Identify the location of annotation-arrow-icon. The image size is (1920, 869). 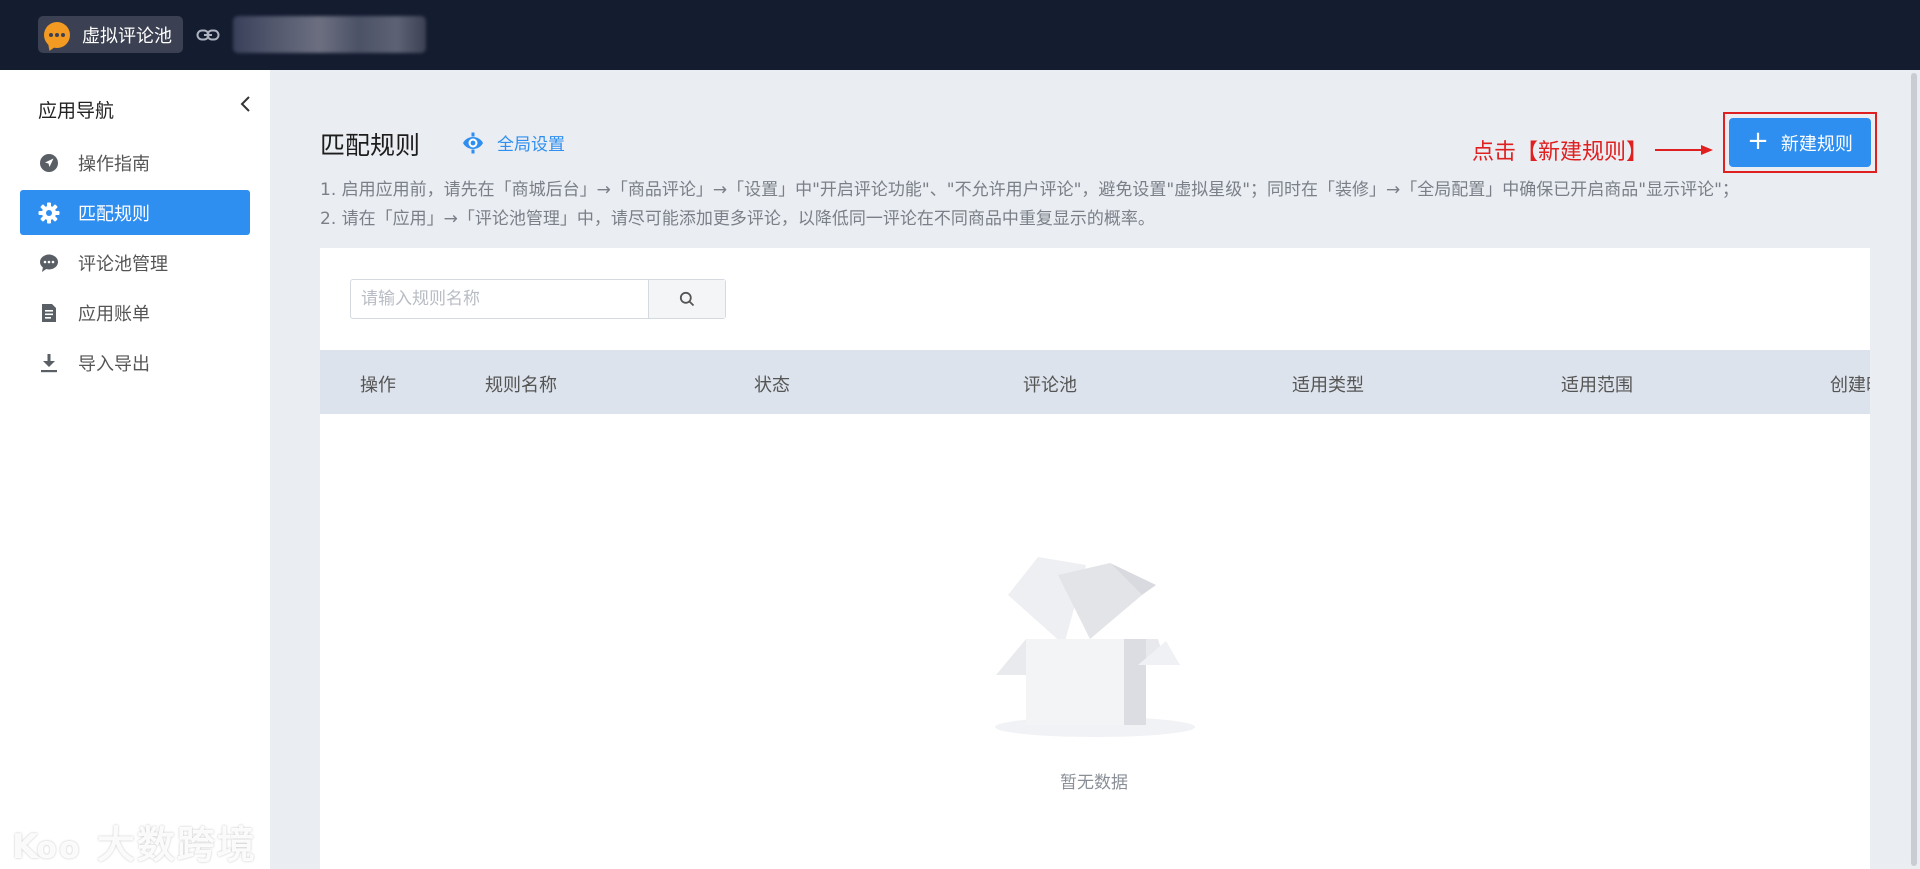
(1684, 150).